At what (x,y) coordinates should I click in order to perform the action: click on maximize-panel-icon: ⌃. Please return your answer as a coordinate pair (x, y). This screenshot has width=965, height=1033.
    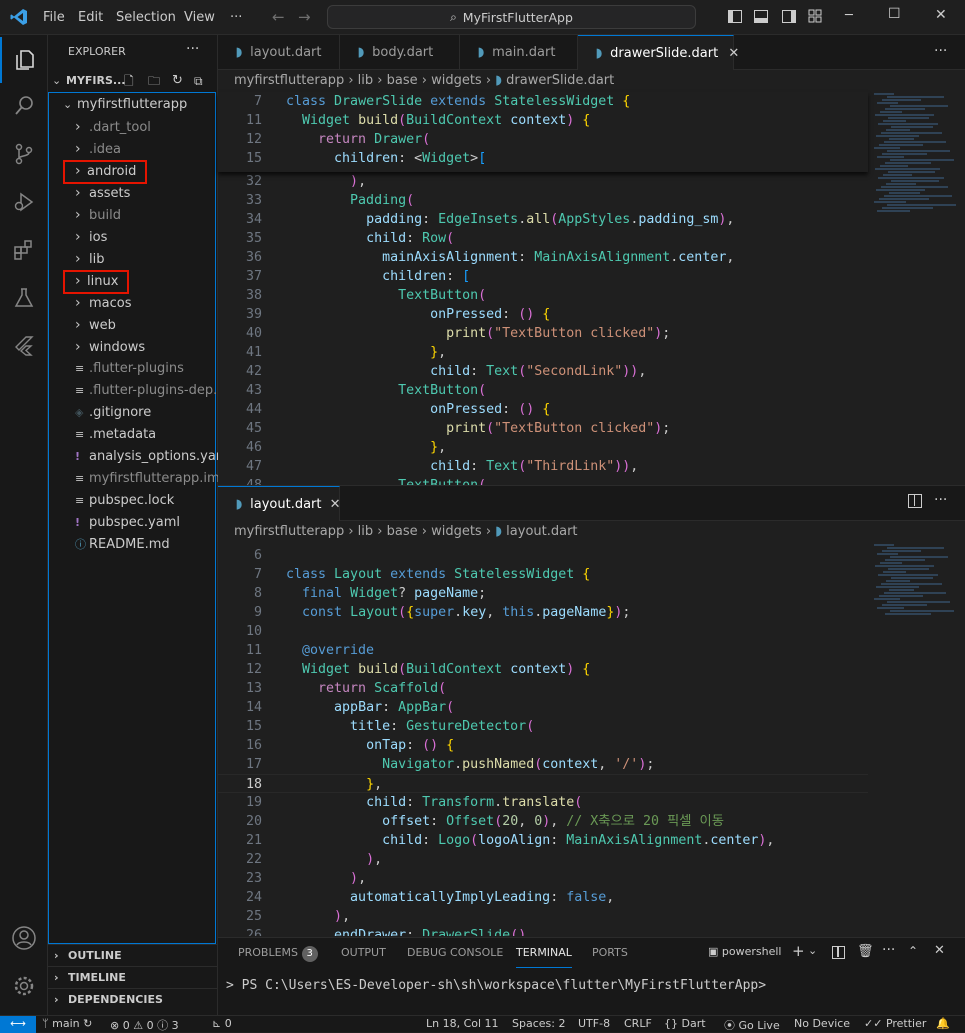
    Looking at the image, I should click on (913, 951).